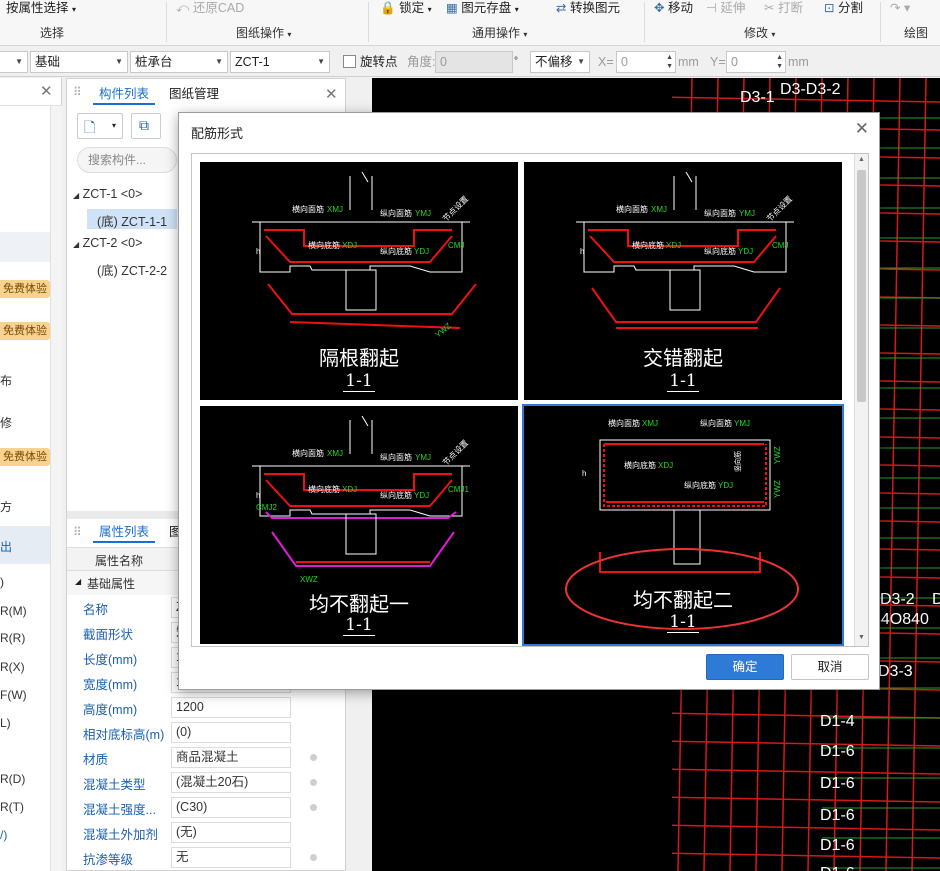 This screenshot has height=871, width=940. Describe the element at coordinates (745, 667) in the screenshot. I see `ok-button: 确定` at that location.